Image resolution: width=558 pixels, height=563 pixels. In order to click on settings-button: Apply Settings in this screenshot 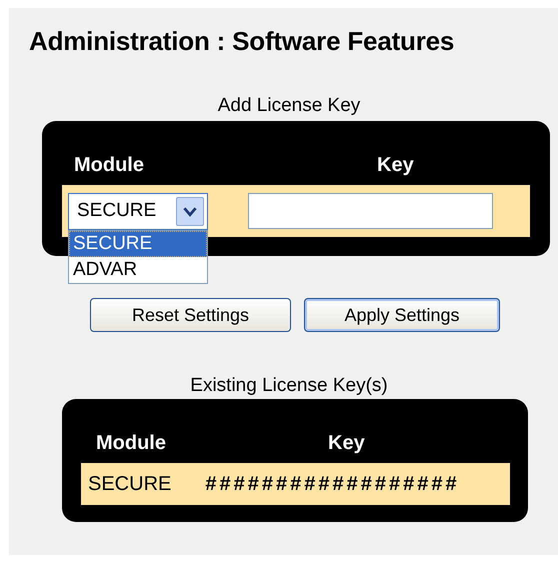, I will do `click(402, 315)`.